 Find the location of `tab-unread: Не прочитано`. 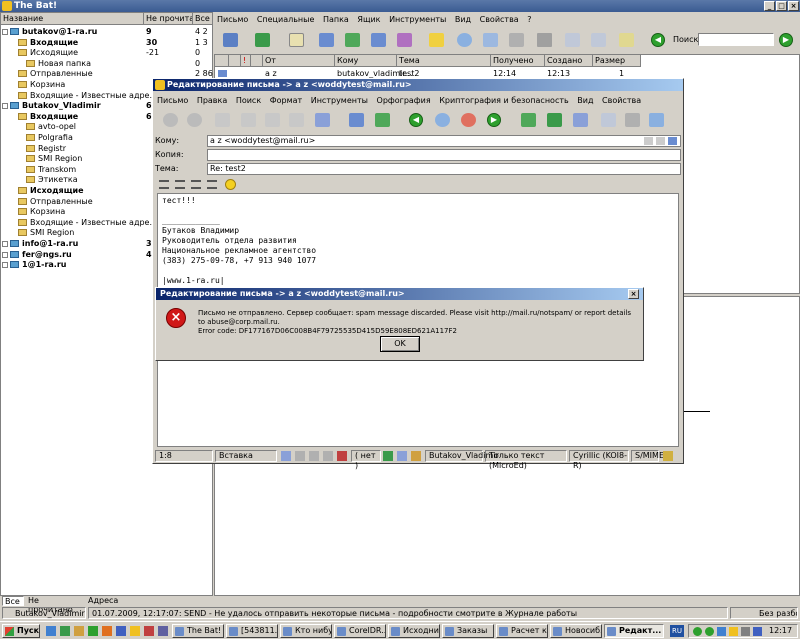

tab-unread: Не прочитано is located at coordinates (55, 605).